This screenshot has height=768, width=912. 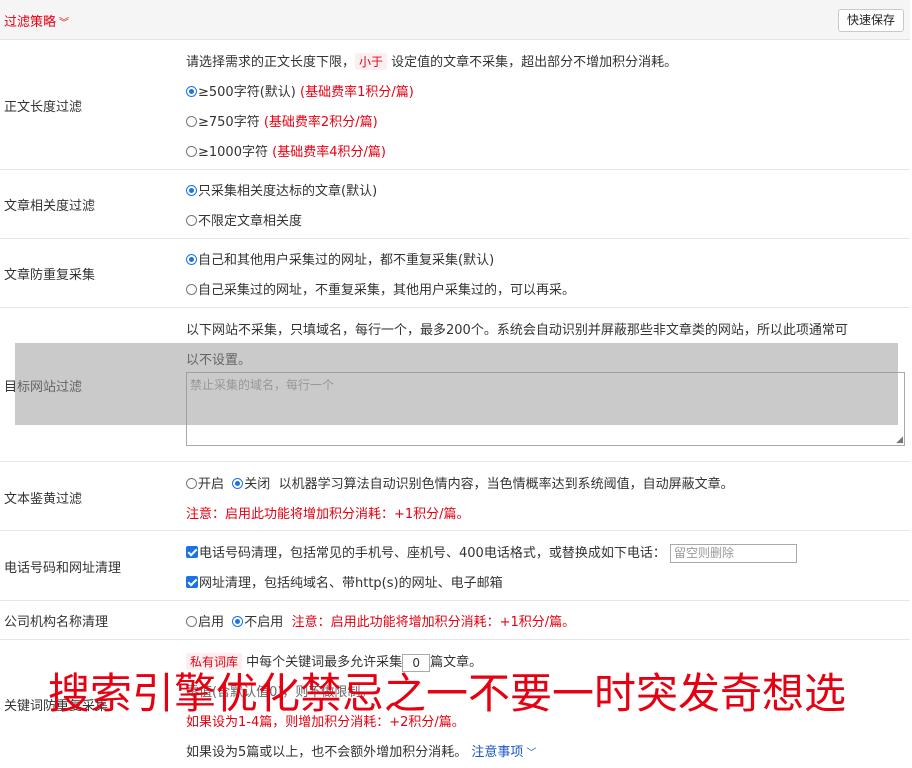 I want to click on option-label: 启用, so click(x=211, y=622).